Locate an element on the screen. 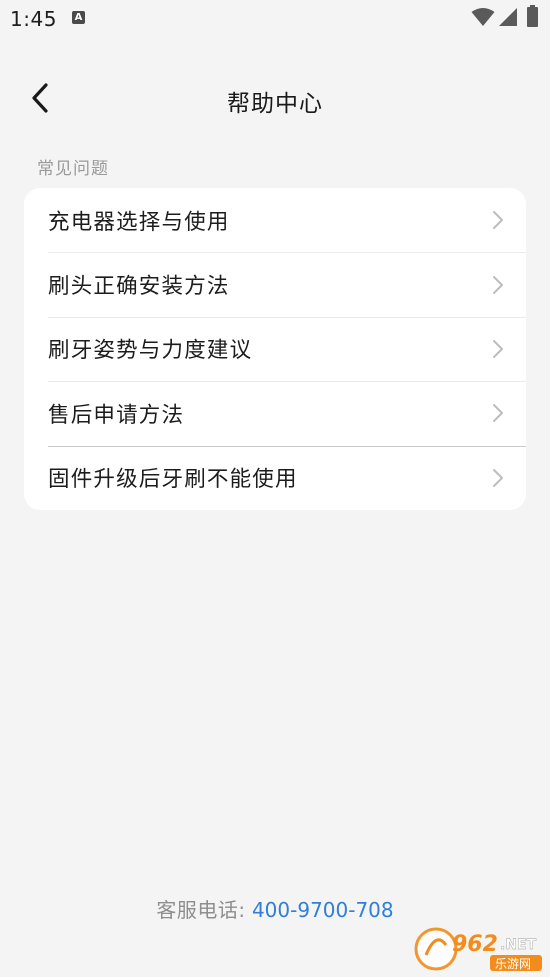 Image resolution: width=550 pixels, height=977 pixels. section-label: 常见问题 is located at coordinates (73, 169).